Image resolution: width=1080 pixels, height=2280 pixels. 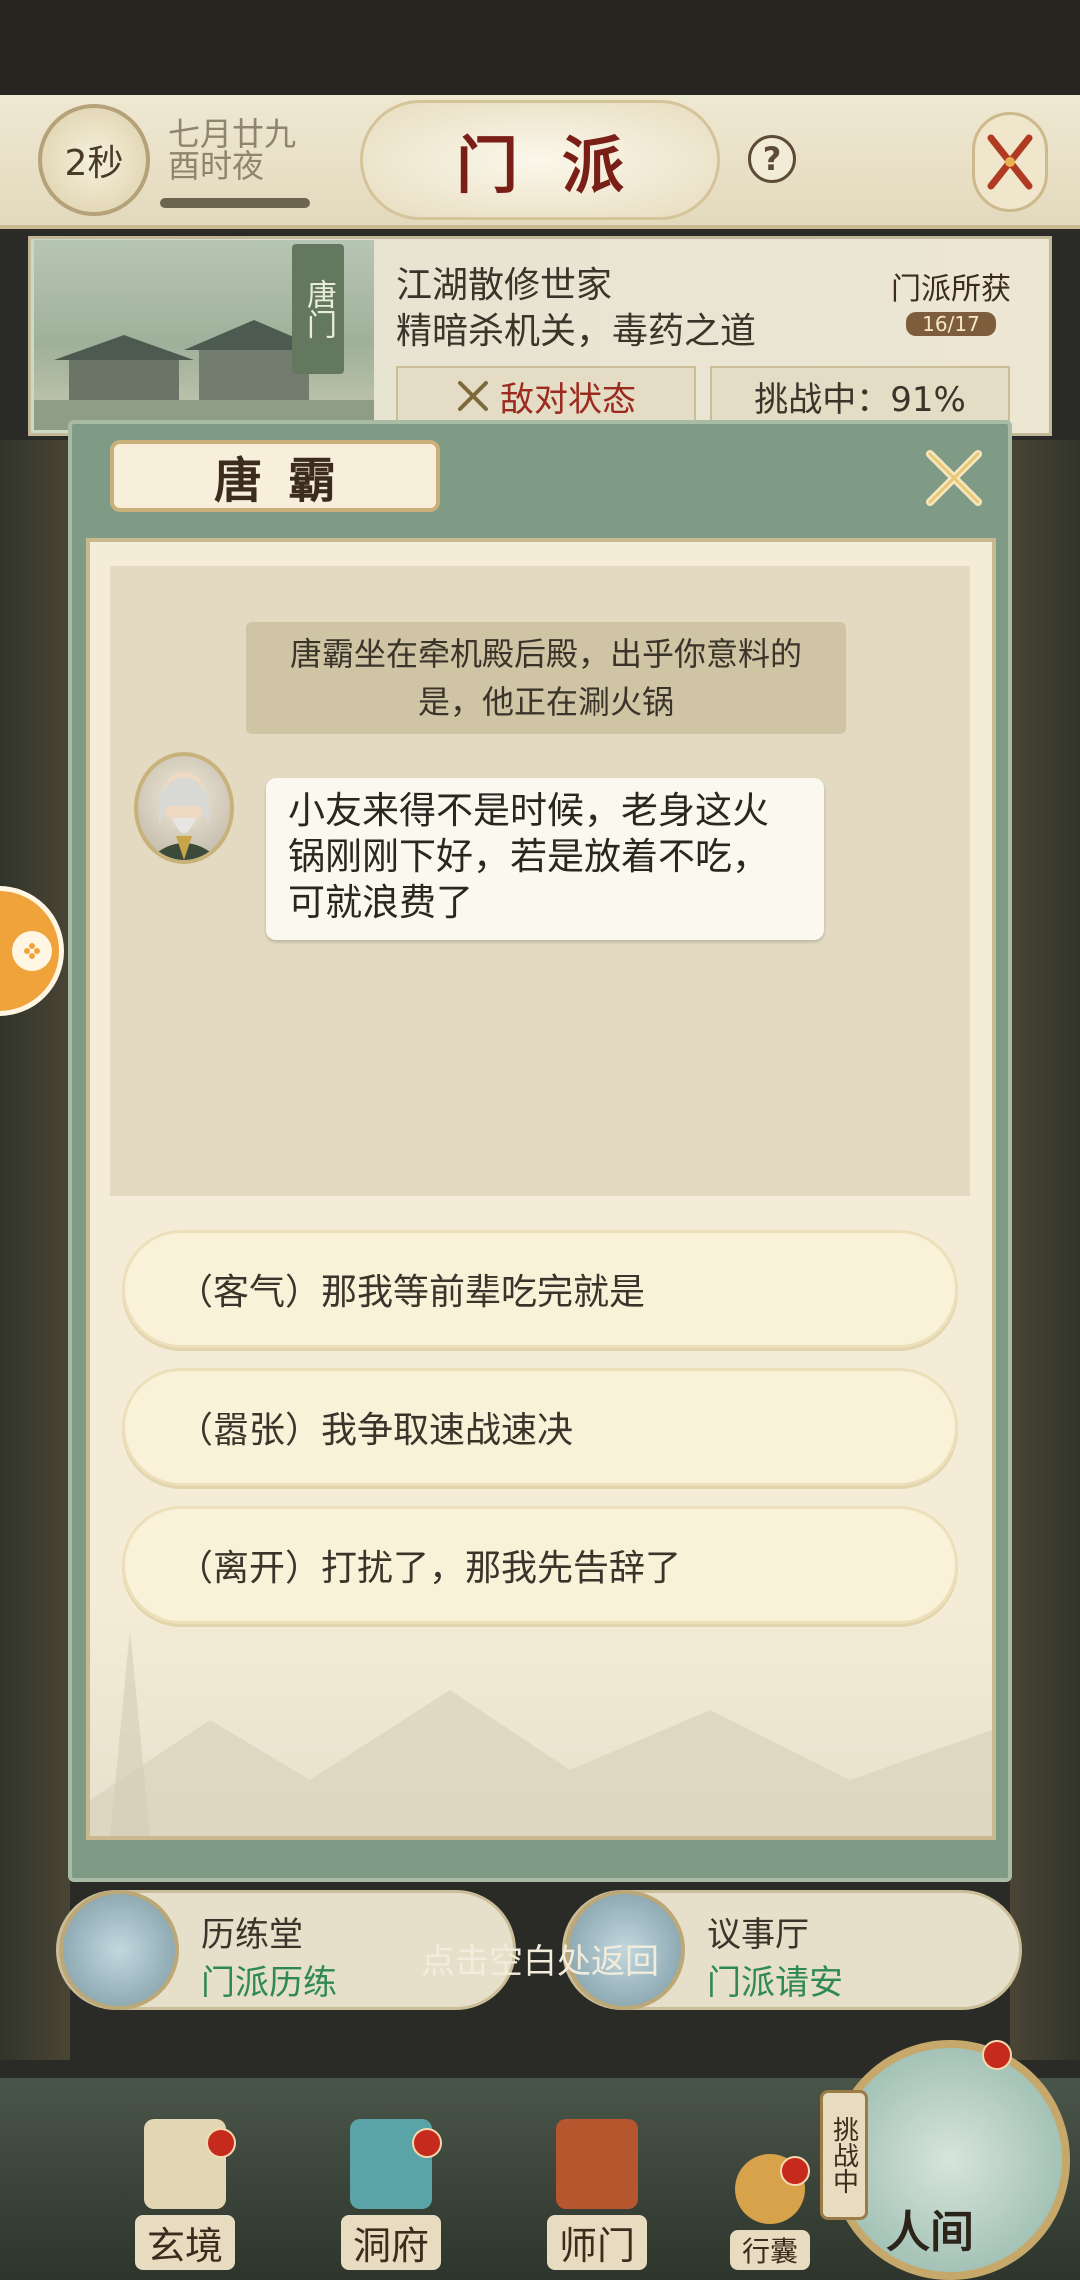 I want to click on hostile-status-label: 敌对状态, so click(x=568, y=399).